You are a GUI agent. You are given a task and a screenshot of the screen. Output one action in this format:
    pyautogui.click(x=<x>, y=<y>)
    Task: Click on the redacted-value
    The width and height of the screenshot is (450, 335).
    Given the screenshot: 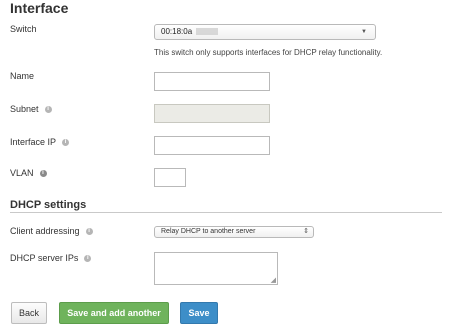 What is the action you would take?
    pyautogui.click(x=207, y=32)
    